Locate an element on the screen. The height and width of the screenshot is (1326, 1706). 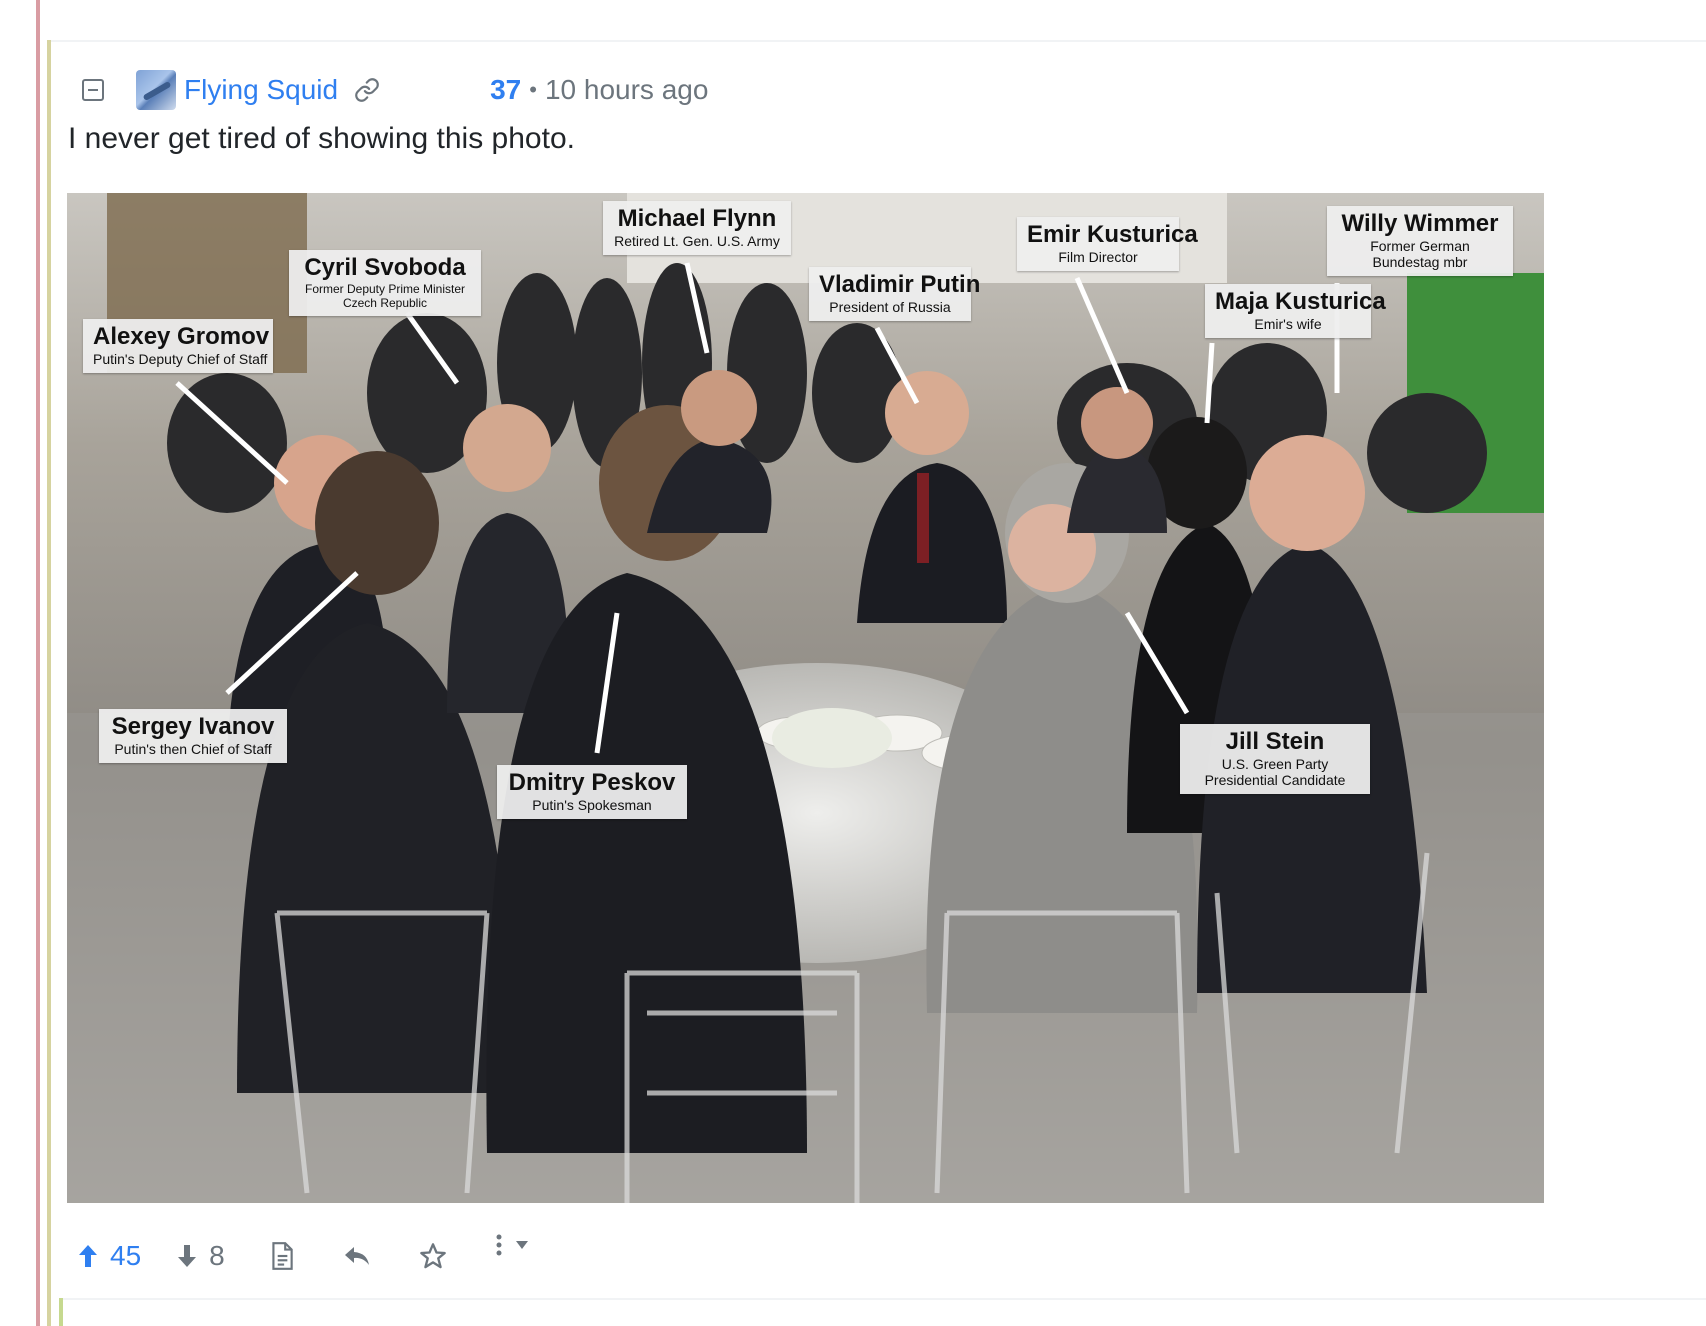
comment-body: I never get tired of showing this photo. is located at coordinates (321, 138).